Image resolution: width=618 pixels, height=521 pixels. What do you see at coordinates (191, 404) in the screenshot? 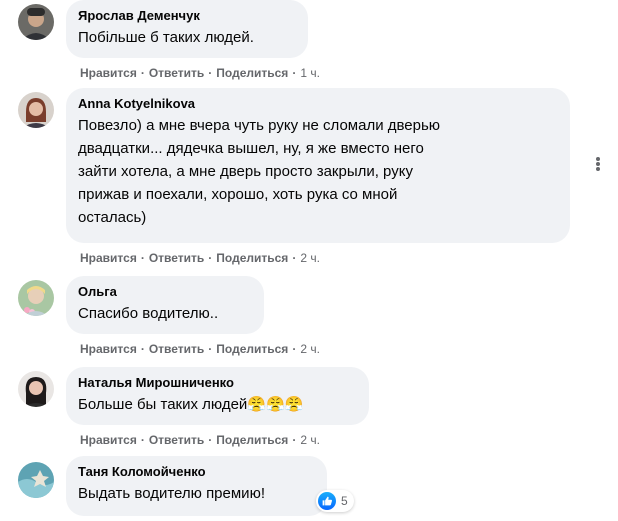
I see `comment-text: Больше бы таких людей😤😤😤` at bounding box center [191, 404].